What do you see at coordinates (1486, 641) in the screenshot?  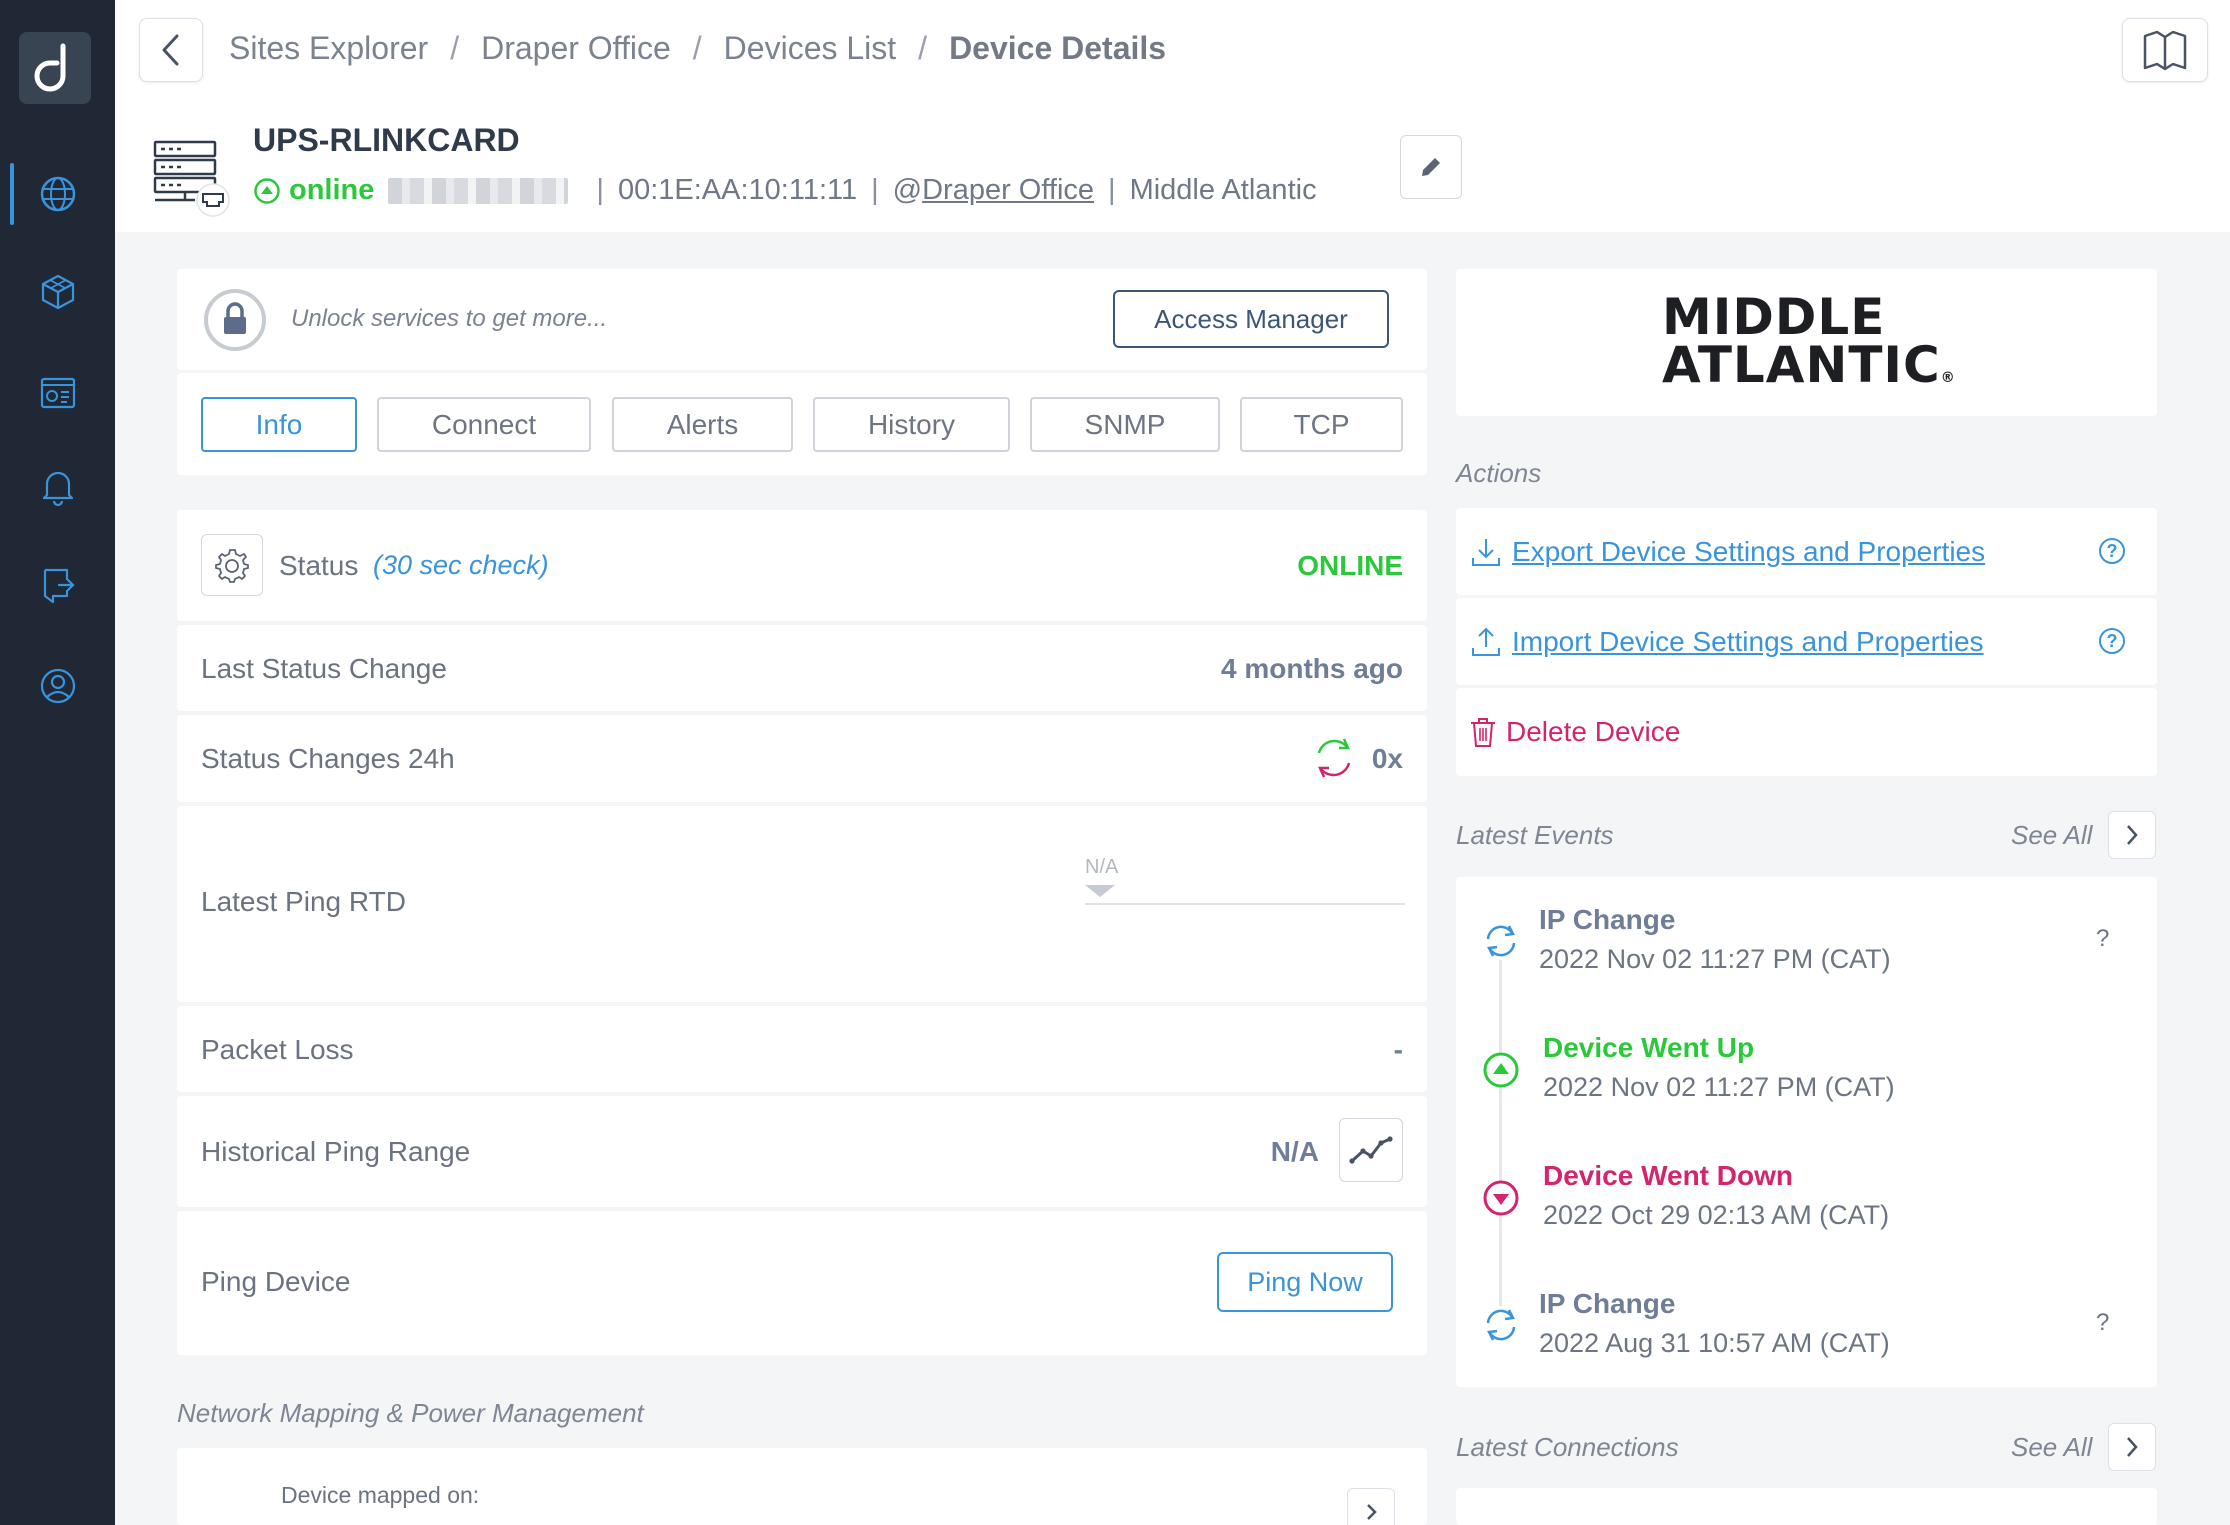 I see `upload-icon` at bounding box center [1486, 641].